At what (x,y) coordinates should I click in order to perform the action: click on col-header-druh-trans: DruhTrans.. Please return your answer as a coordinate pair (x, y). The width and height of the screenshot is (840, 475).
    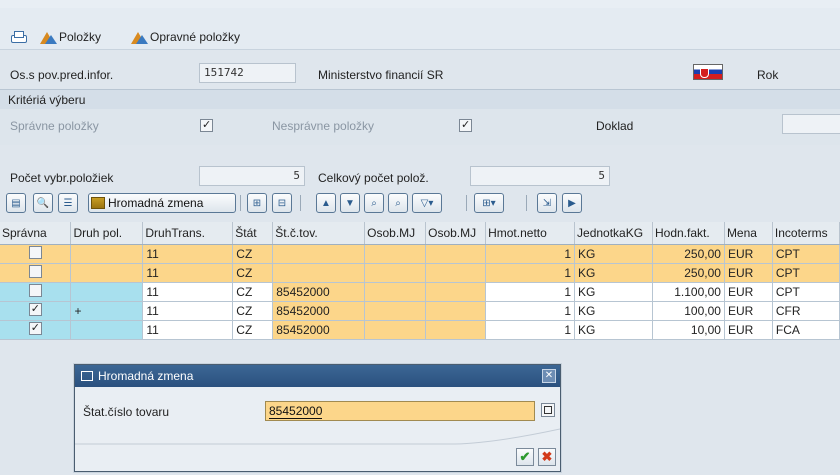
    Looking at the image, I should click on (188, 233).